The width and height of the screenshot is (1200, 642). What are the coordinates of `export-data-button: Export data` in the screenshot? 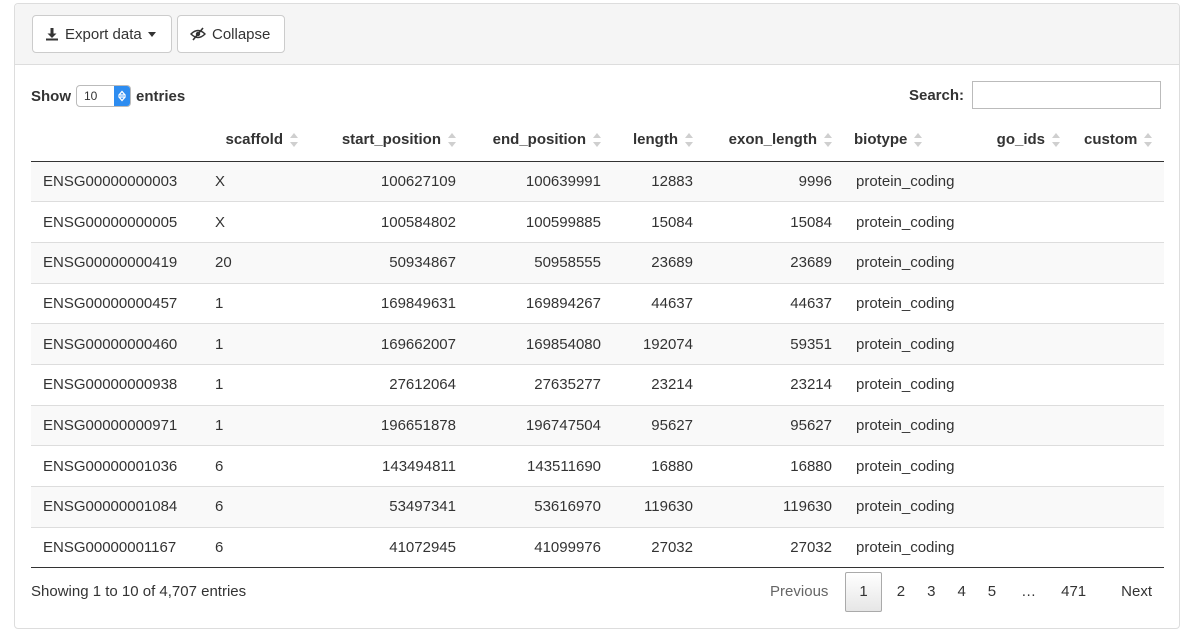 It's located at (102, 34).